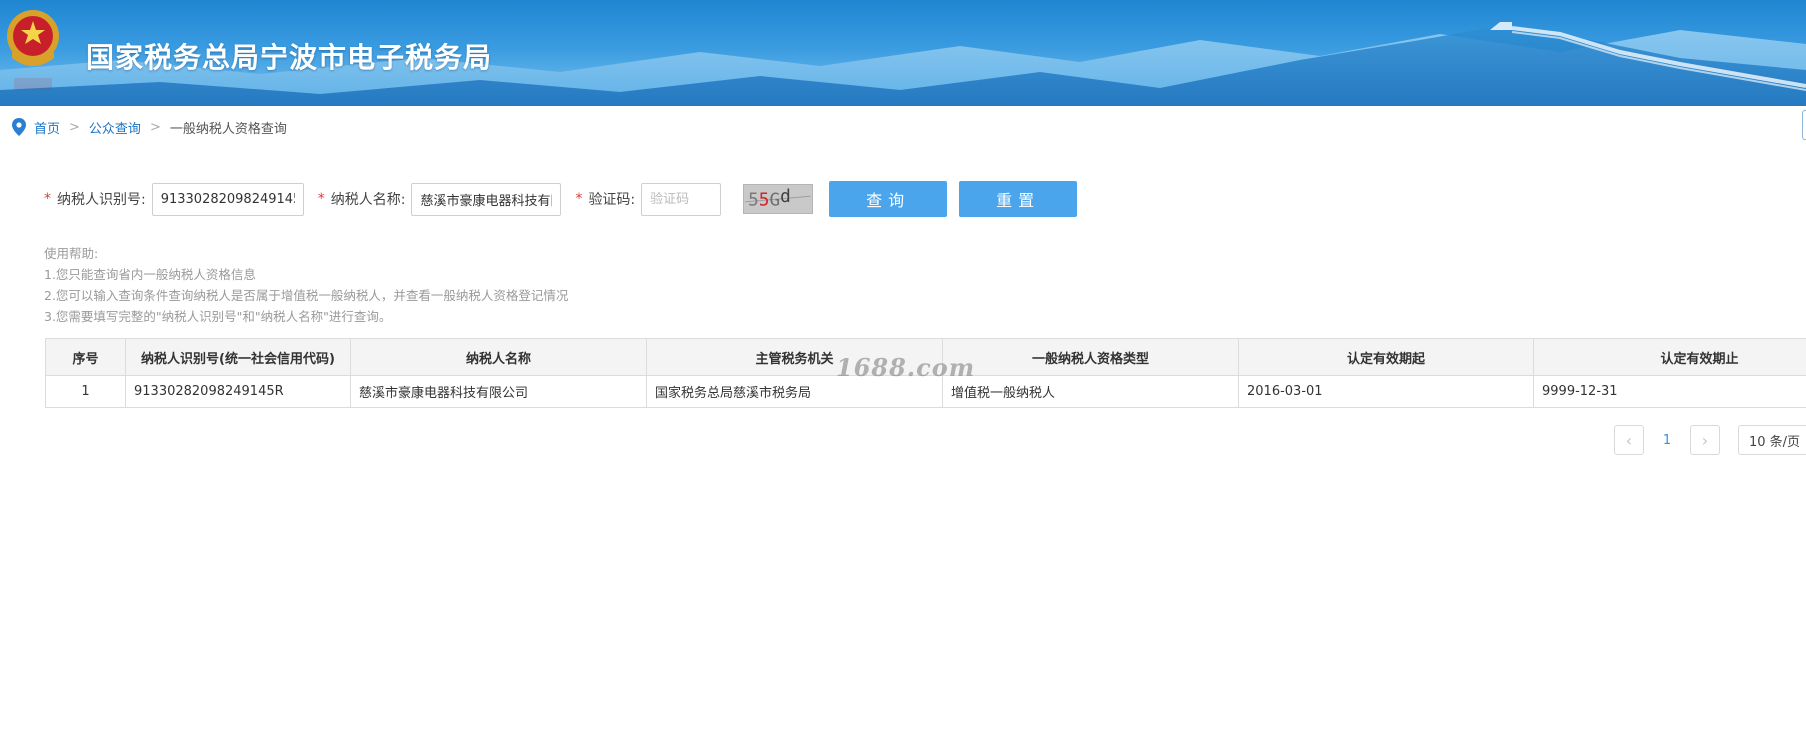 The image size is (1806, 733). Describe the element at coordinates (85, 391) in the screenshot. I see `cell-index: 1` at that location.